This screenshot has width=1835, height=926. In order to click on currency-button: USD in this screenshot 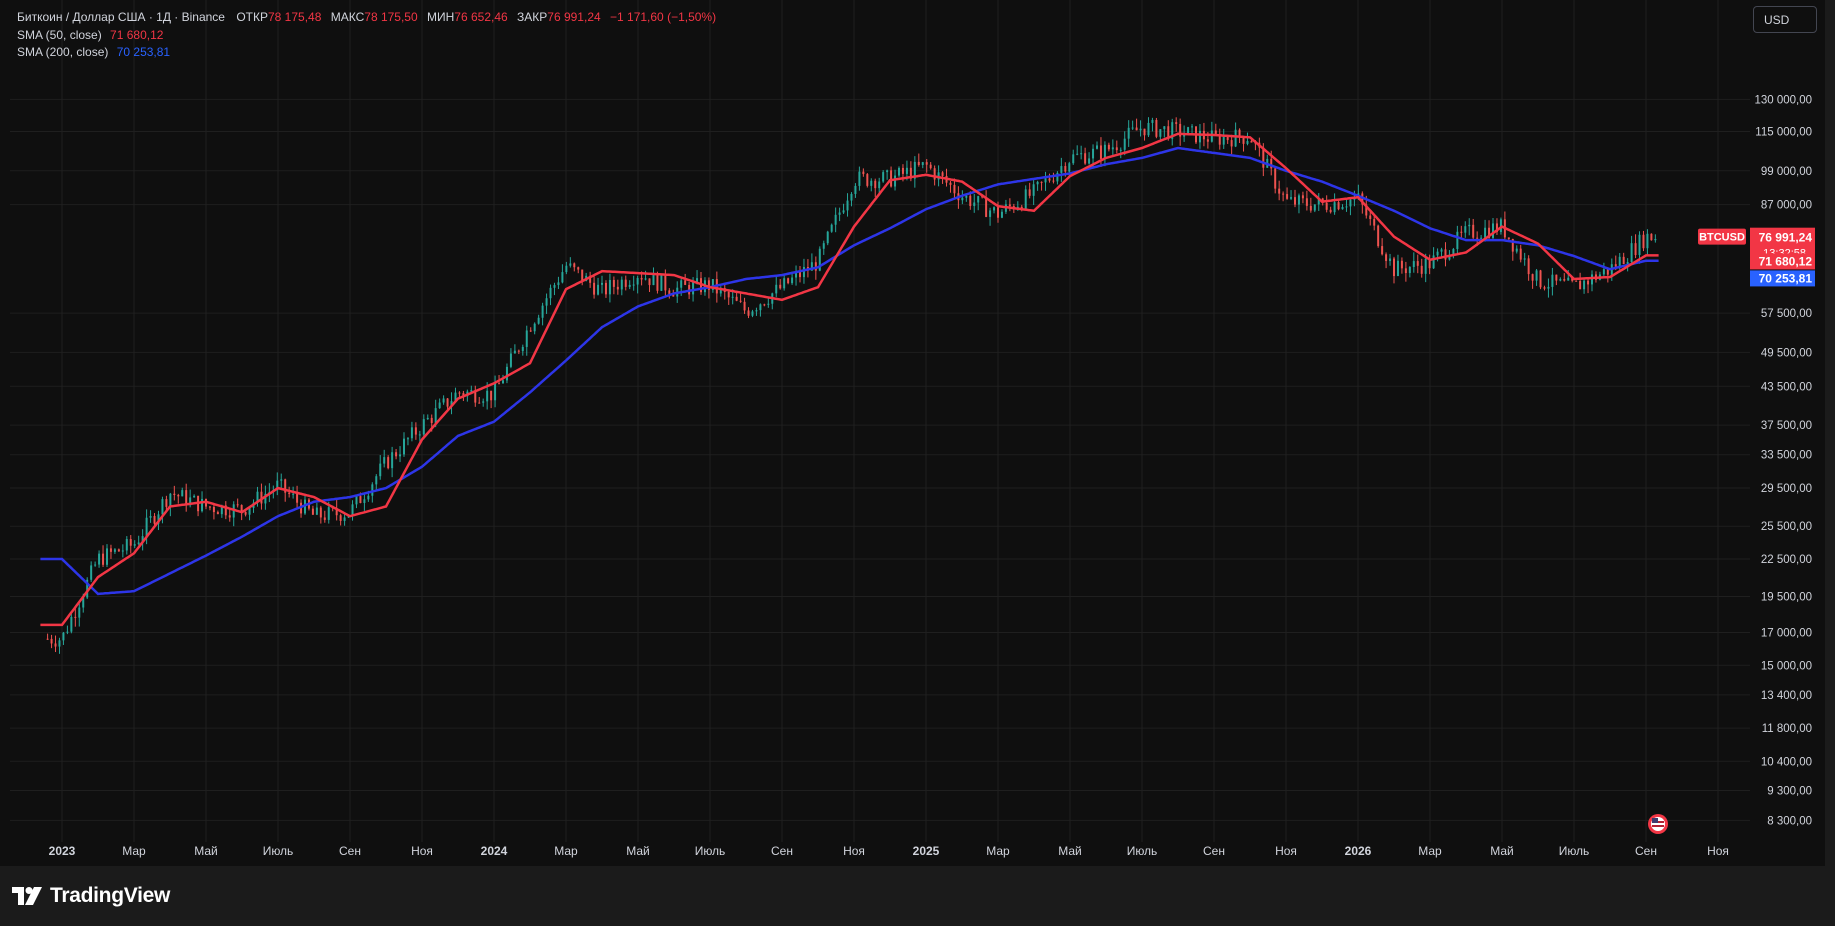, I will do `click(1785, 19)`.